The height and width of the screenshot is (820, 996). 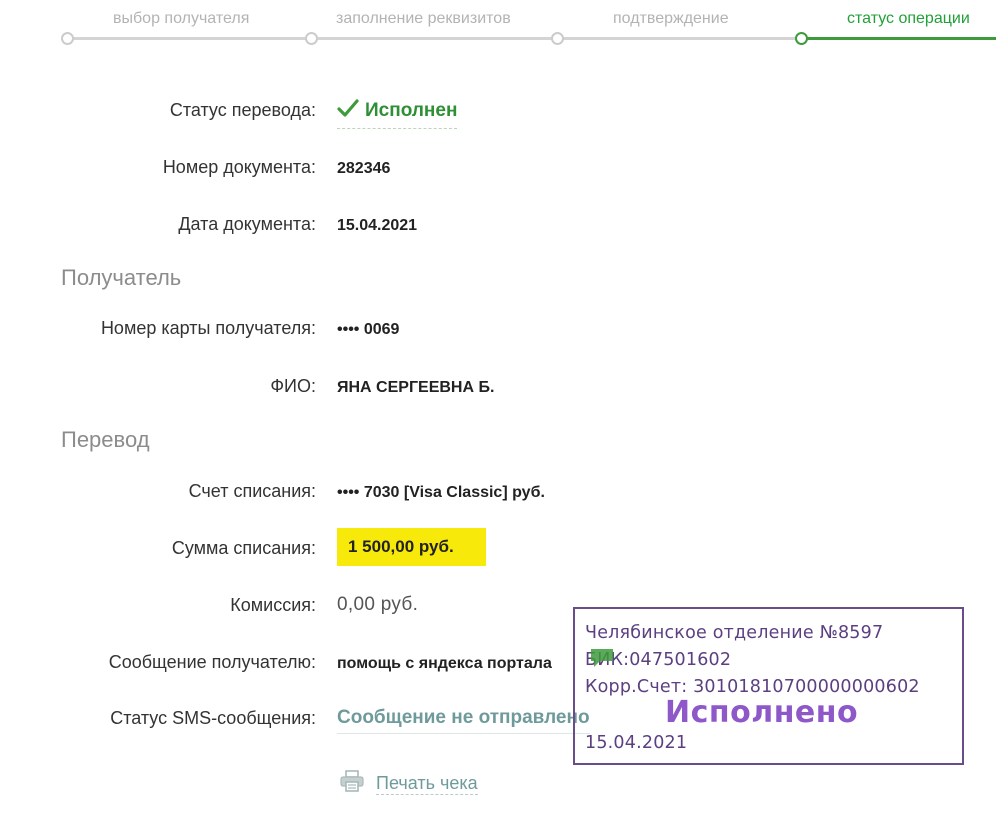 I want to click on doc-date-label: Дата документа:, so click(x=247, y=224).